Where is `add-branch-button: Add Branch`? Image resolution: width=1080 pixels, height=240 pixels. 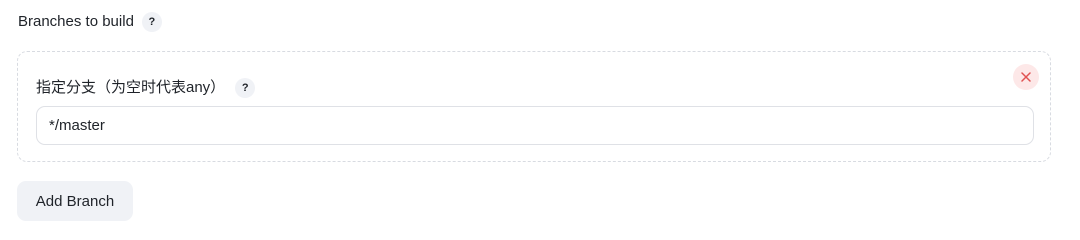
add-branch-button: Add Branch is located at coordinates (75, 201).